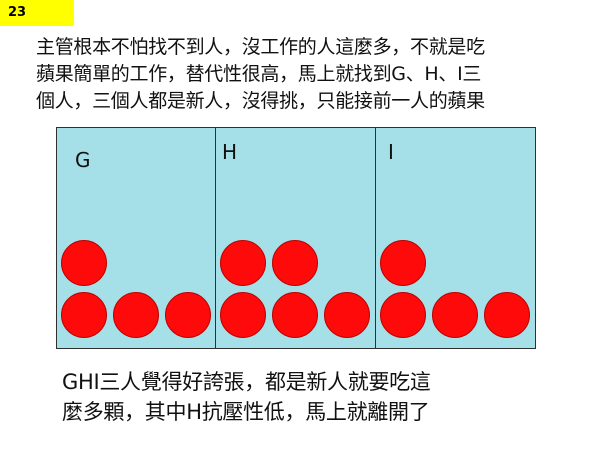 This screenshot has width=600, height=450. Describe the element at coordinates (456, 238) in the screenshot. I see `box-i: I` at that location.